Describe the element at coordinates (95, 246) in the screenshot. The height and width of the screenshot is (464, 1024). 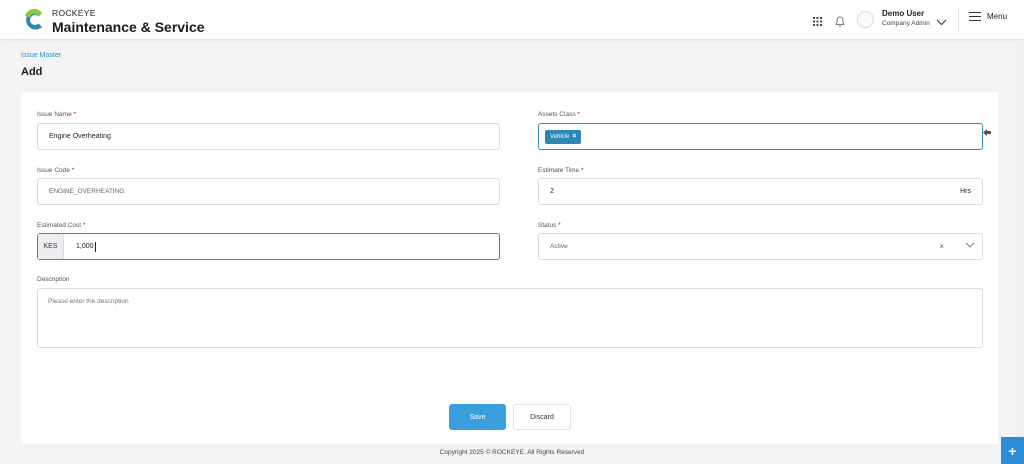
I see `text-cursor` at that location.